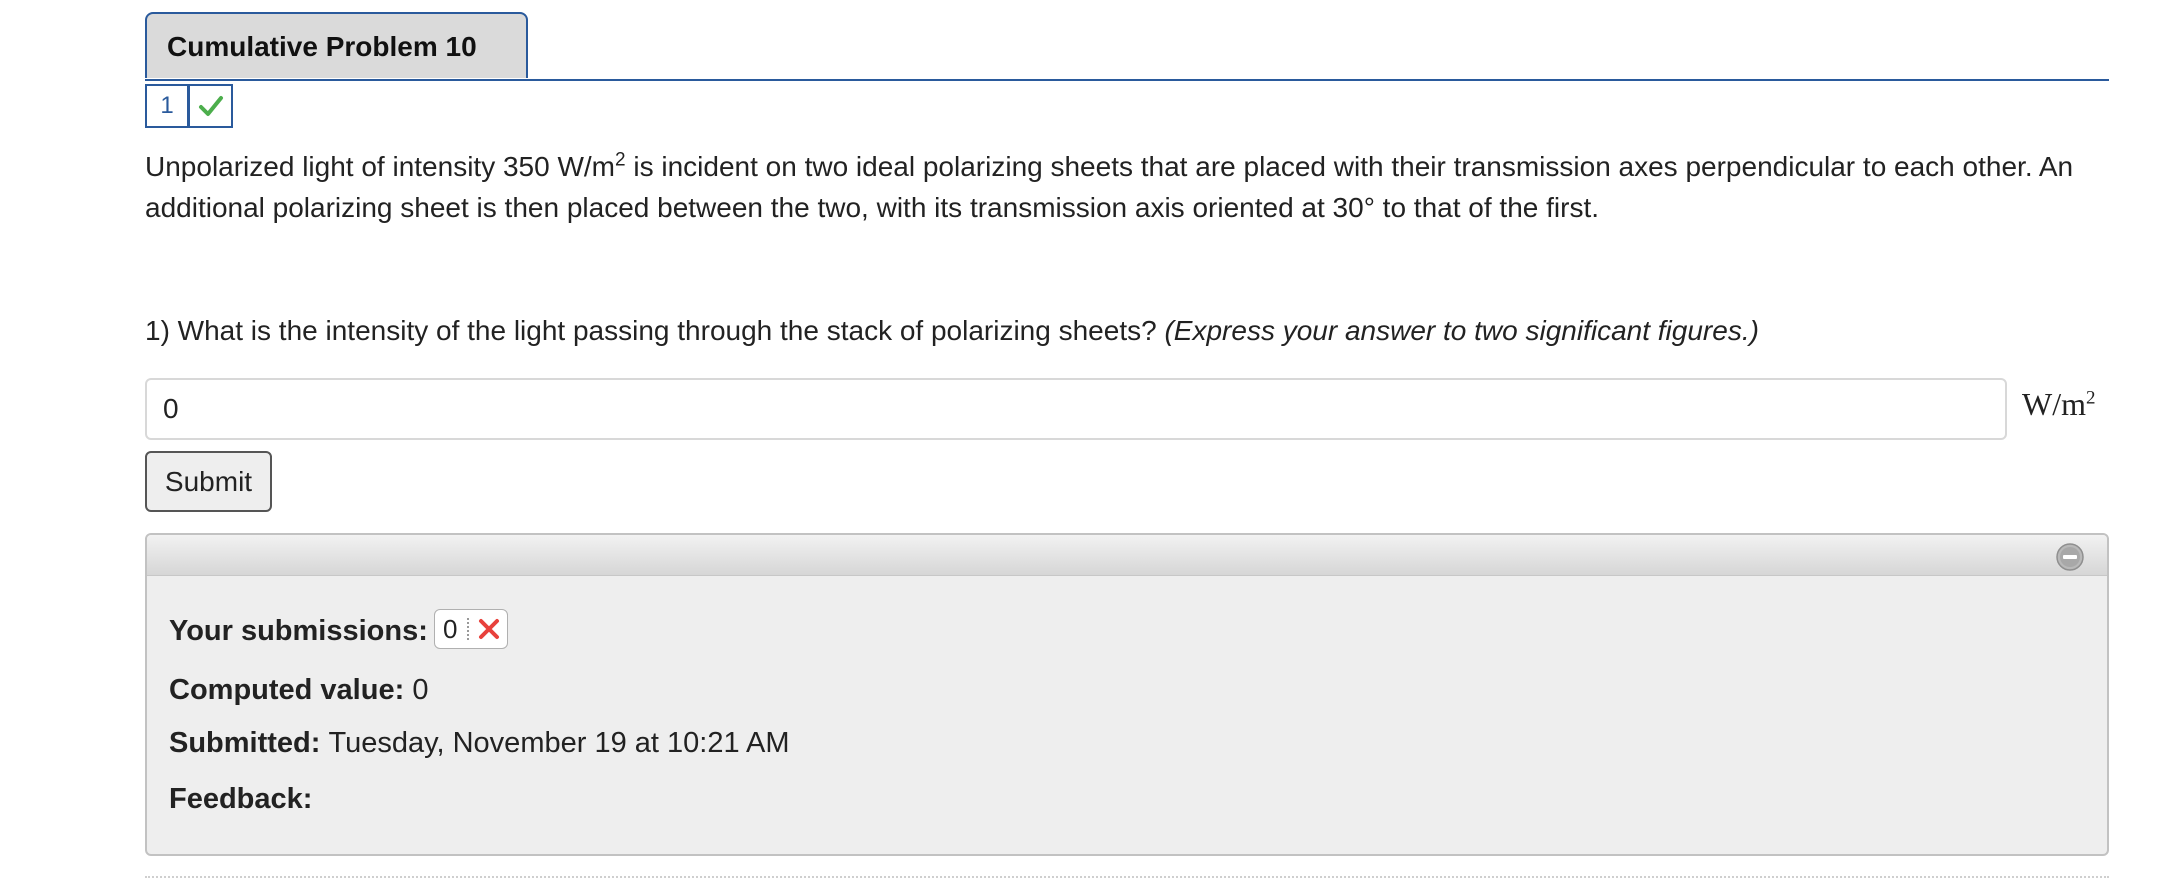  I want to click on attempt-number-button: 1, so click(167, 106).